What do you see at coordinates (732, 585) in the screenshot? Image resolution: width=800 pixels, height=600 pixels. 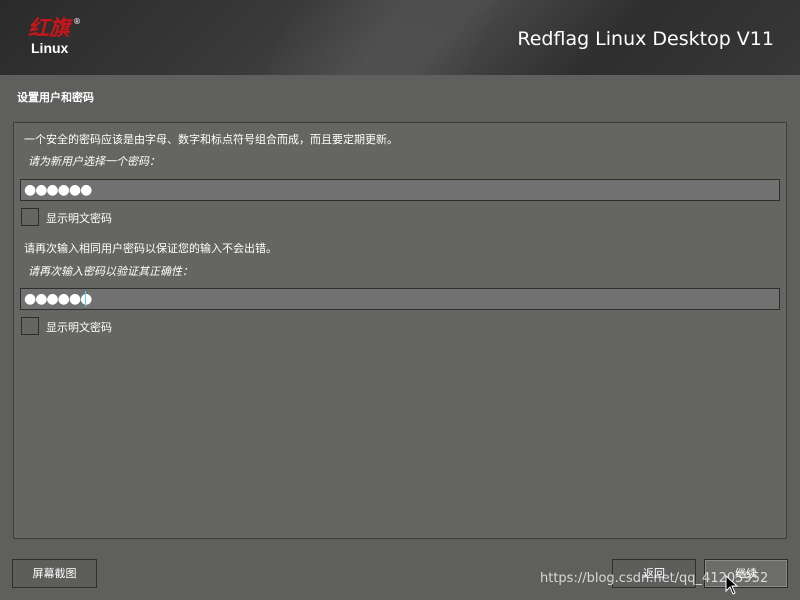 I see `mouse-pointer-icon` at bounding box center [732, 585].